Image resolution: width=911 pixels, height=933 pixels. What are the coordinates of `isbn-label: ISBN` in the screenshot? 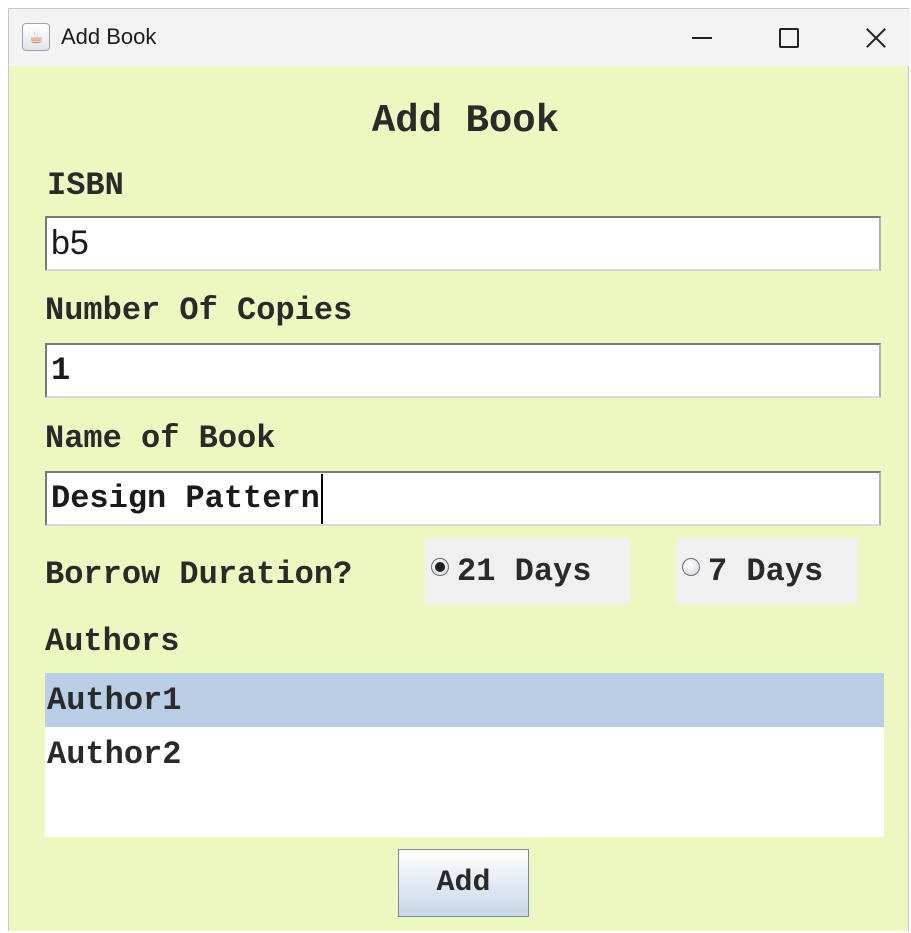 It's located at (85, 185).